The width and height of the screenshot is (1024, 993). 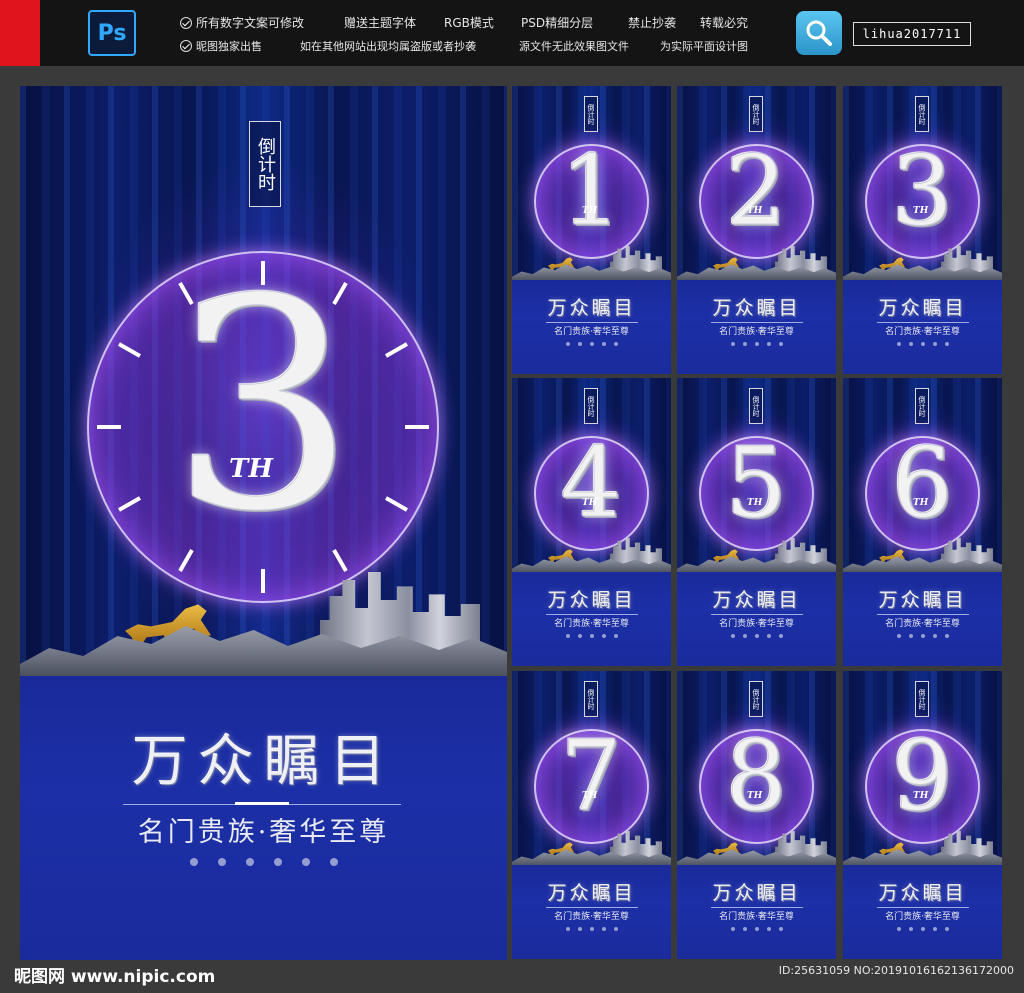 I want to click on feature-label: 如在其他网站出现均属盗版或者抄袭, so click(x=388, y=46).